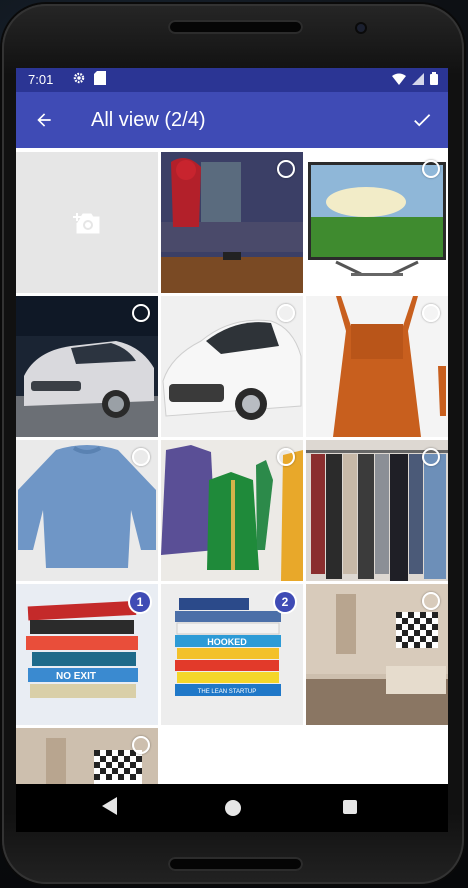  What do you see at coordinates (227, 692) in the screenshot?
I see `book-title: THE LEAN STARTUP` at bounding box center [227, 692].